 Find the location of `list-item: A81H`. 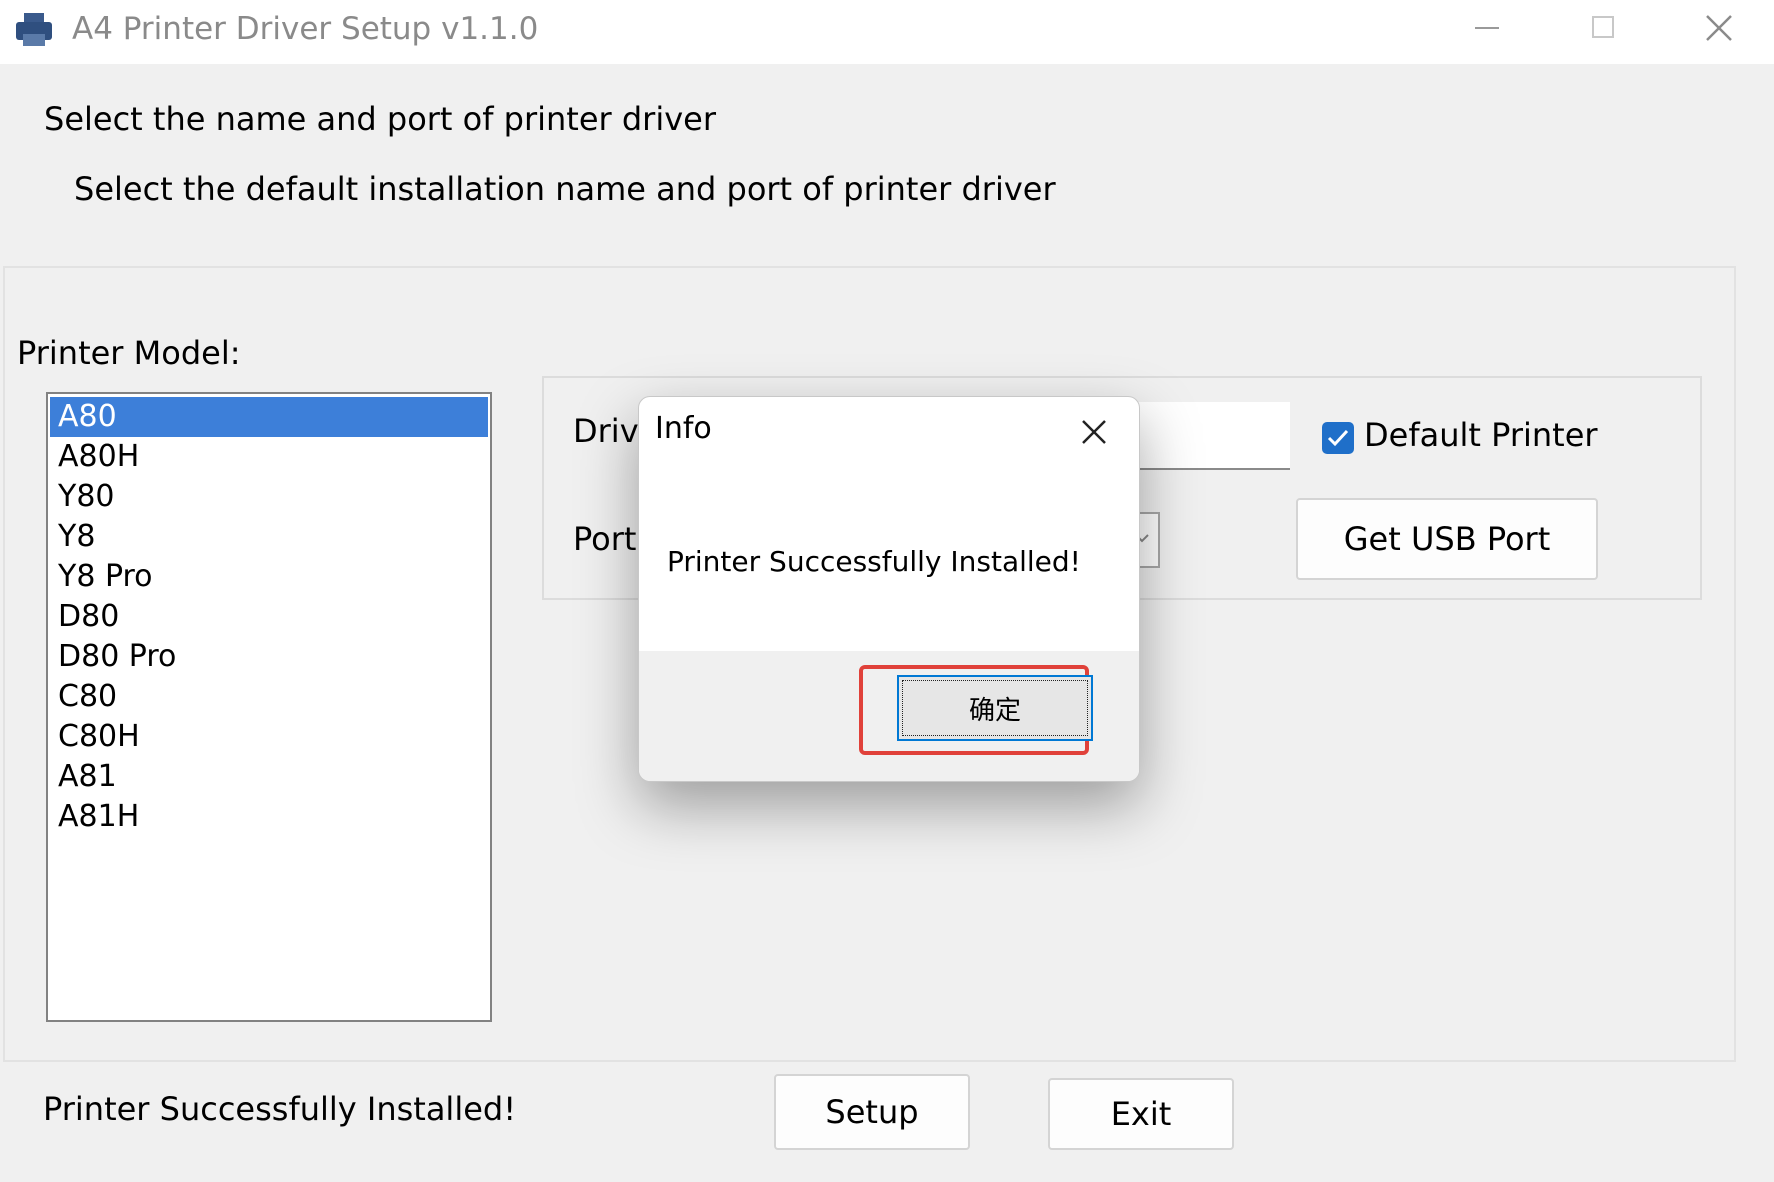

list-item: A81H is located at coordinates (269, 817).